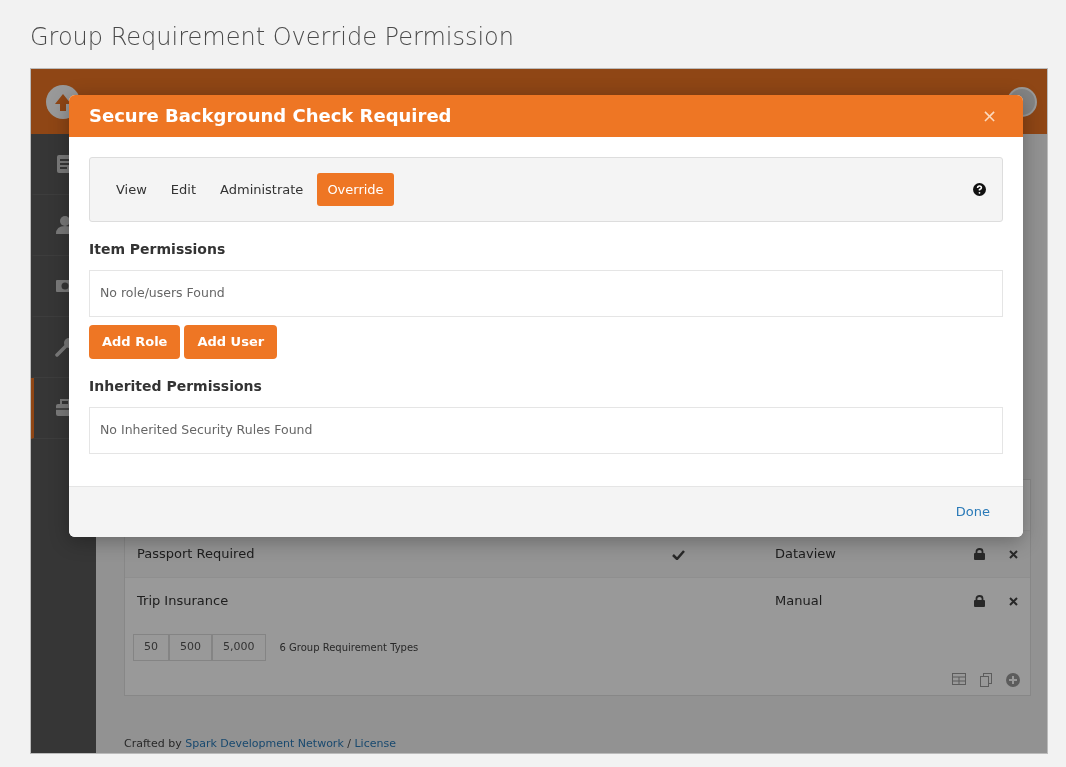 The image size is (1066, 767). I want to click on section-heading: Inherited Permissions, so click(176, 386).